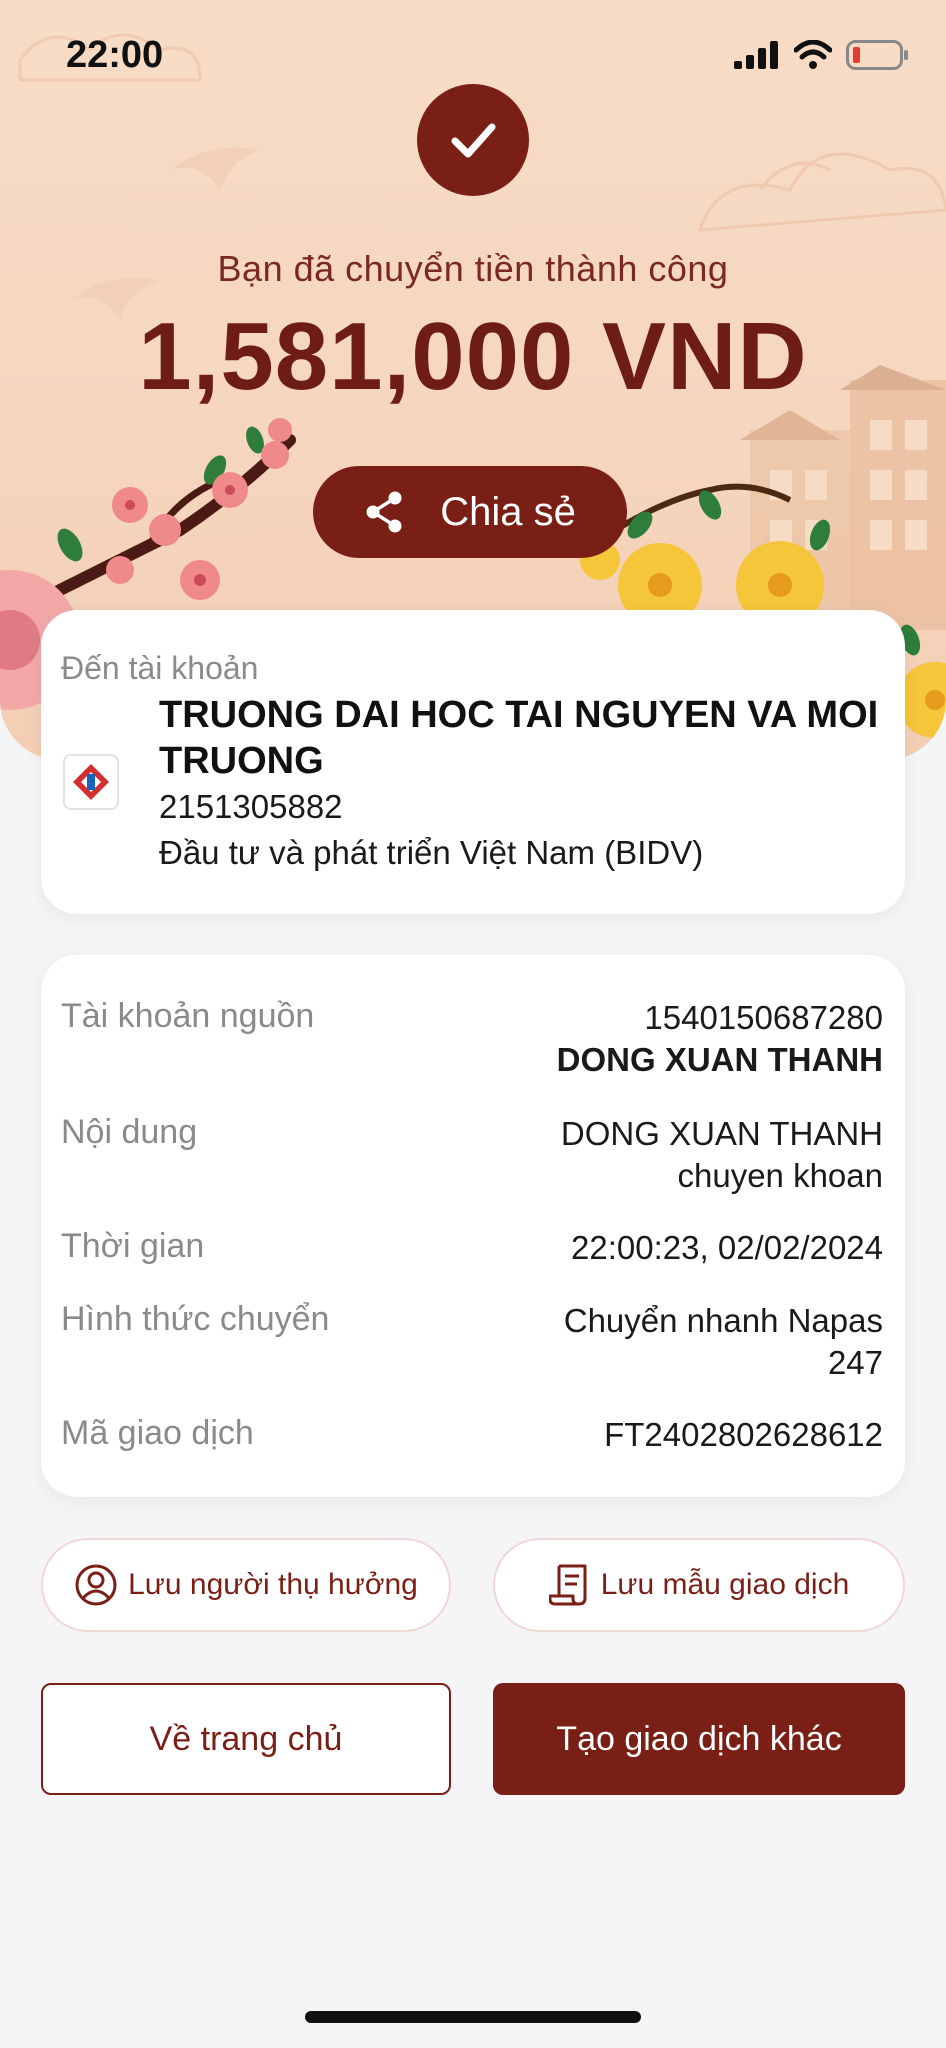  What do you see at coordinates (157, 1433) in the screenshot?
I see `transaction-id-label: Mã giao dịch` at bounding box center [157, 1433].